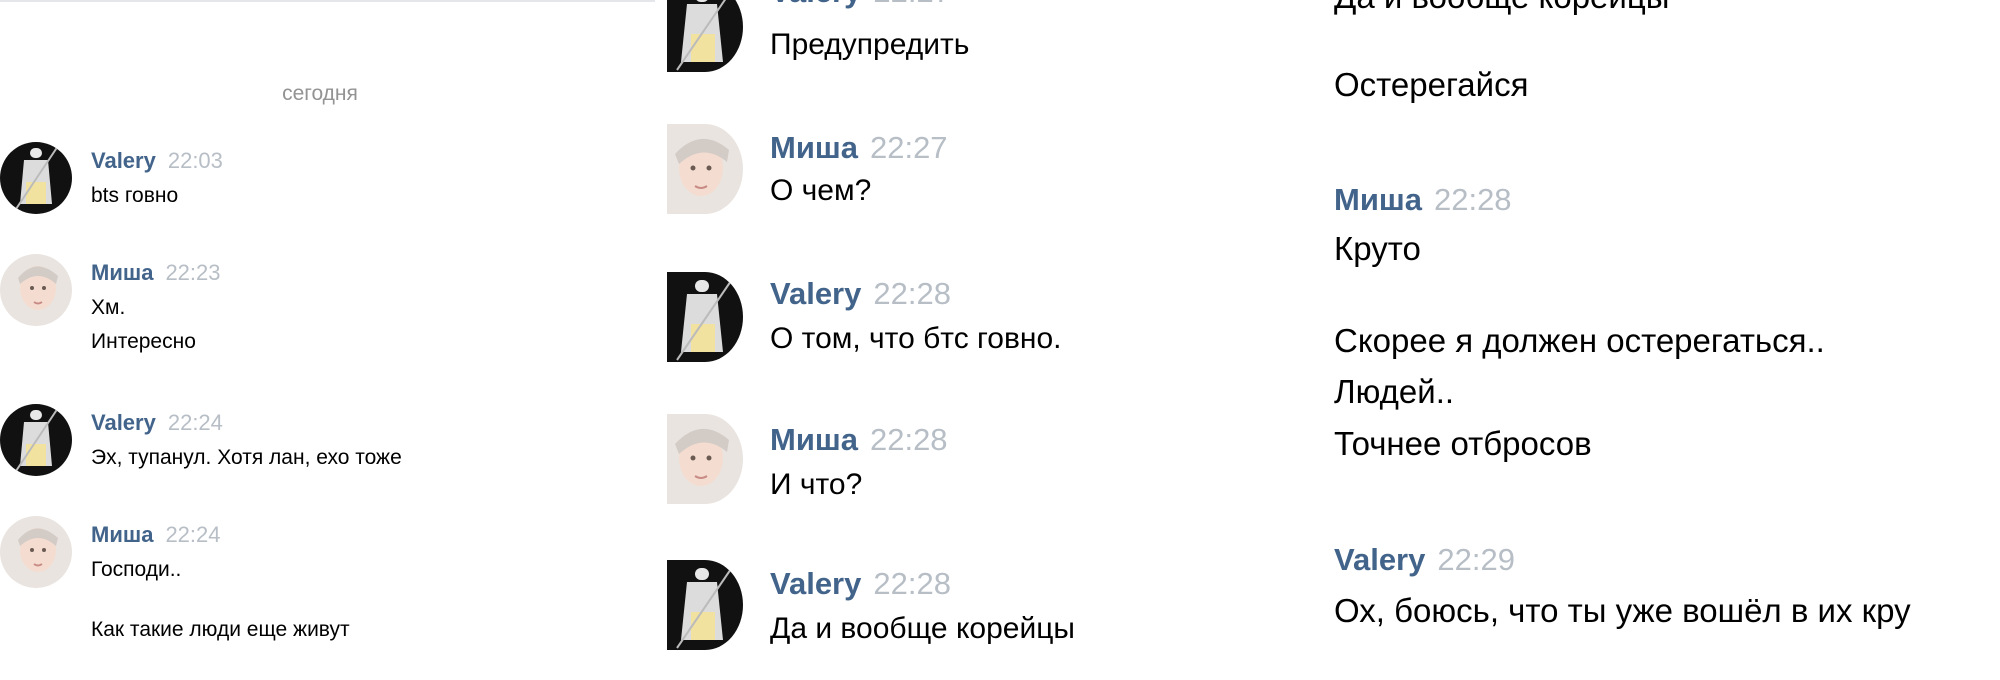 Image resolution: width=2000 pixels, height=680 pixels. I want to click on timestamp: 22:29, so click(1476, 559).